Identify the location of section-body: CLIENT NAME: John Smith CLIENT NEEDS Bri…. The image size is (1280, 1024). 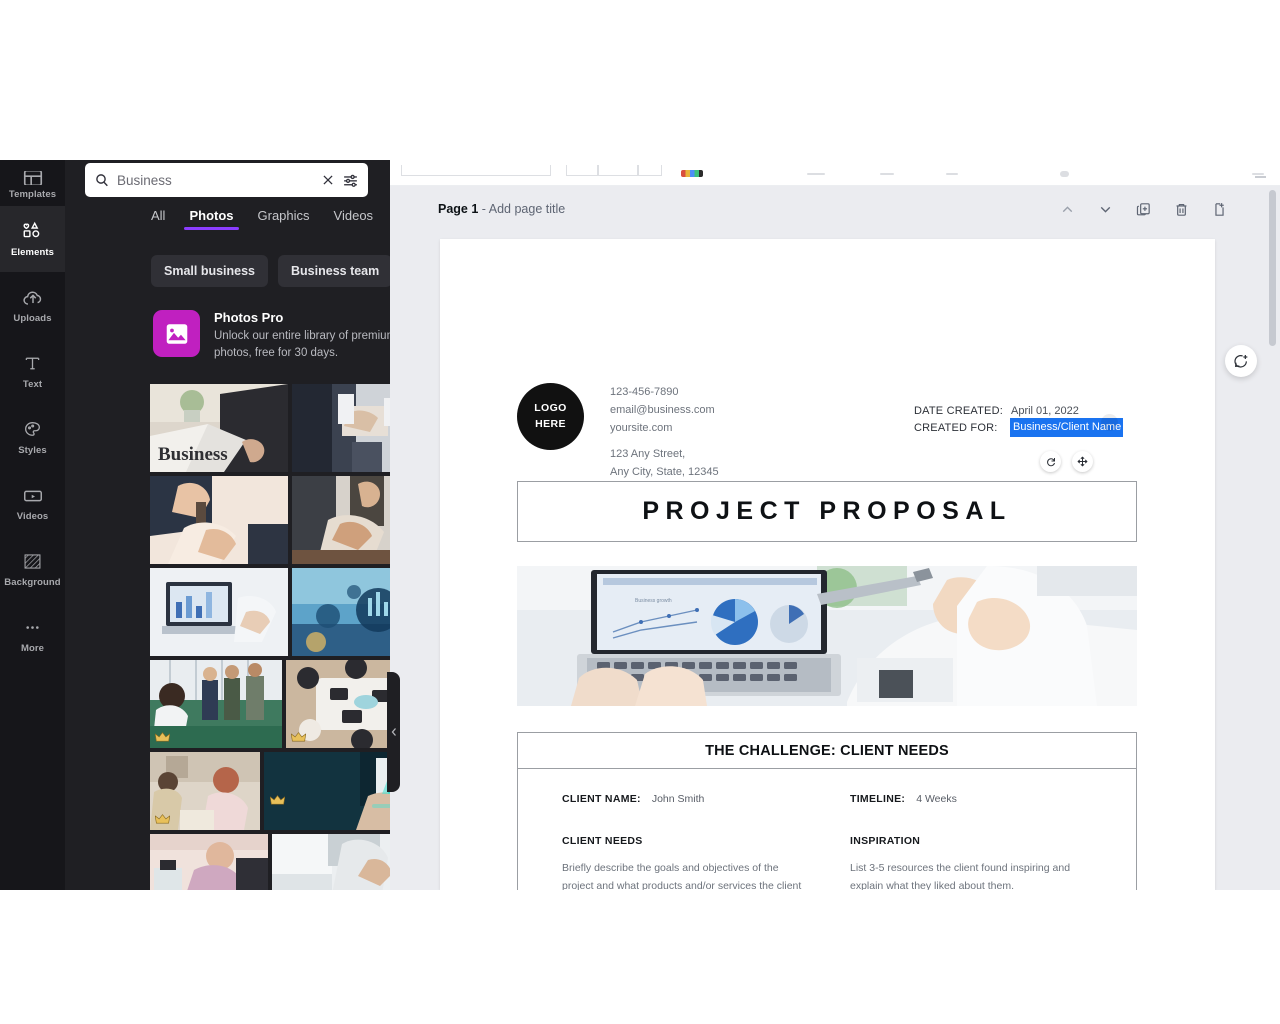
(827, 829).